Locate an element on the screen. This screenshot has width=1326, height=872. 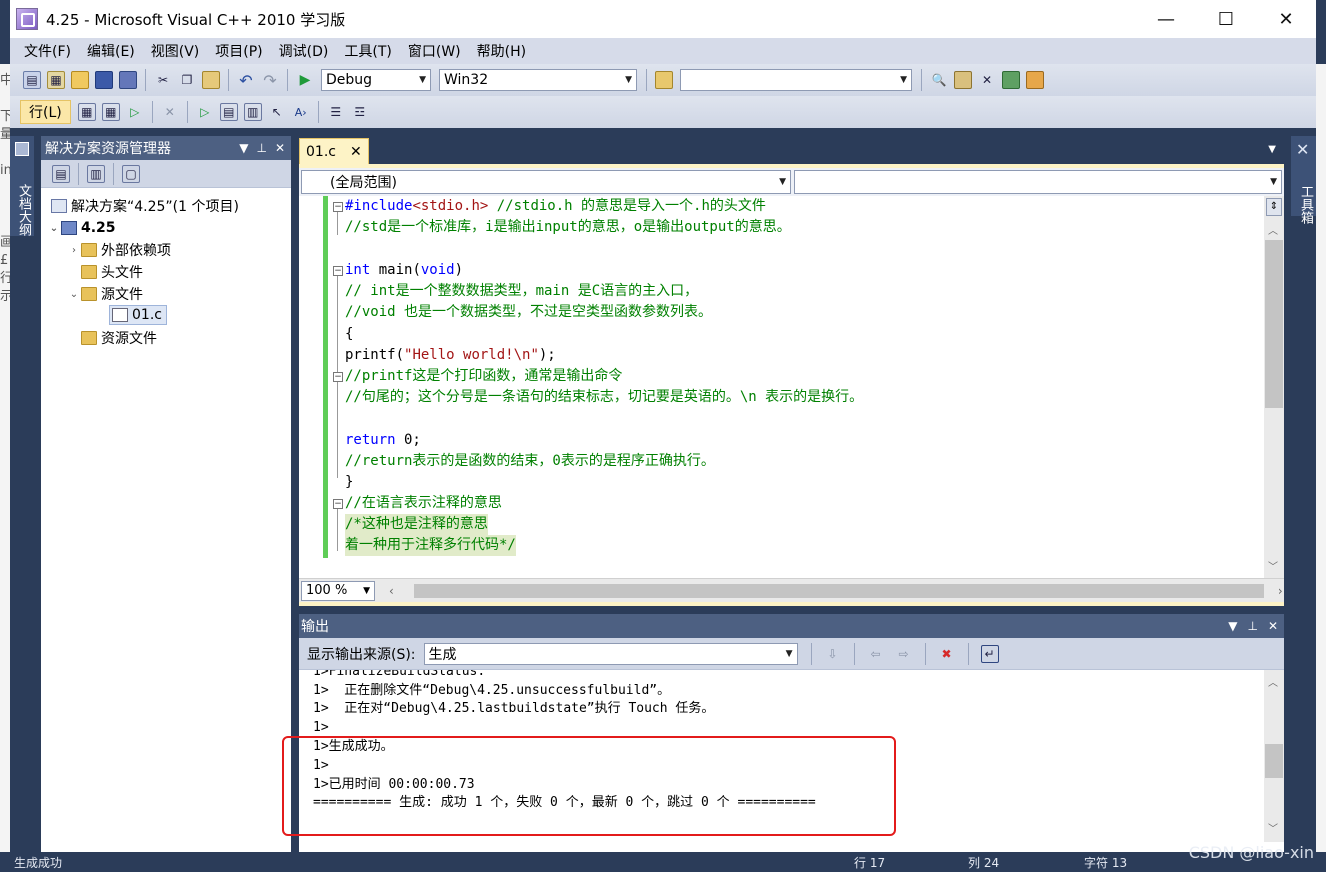
toolbar-separator is located at coordinates (152, 112).